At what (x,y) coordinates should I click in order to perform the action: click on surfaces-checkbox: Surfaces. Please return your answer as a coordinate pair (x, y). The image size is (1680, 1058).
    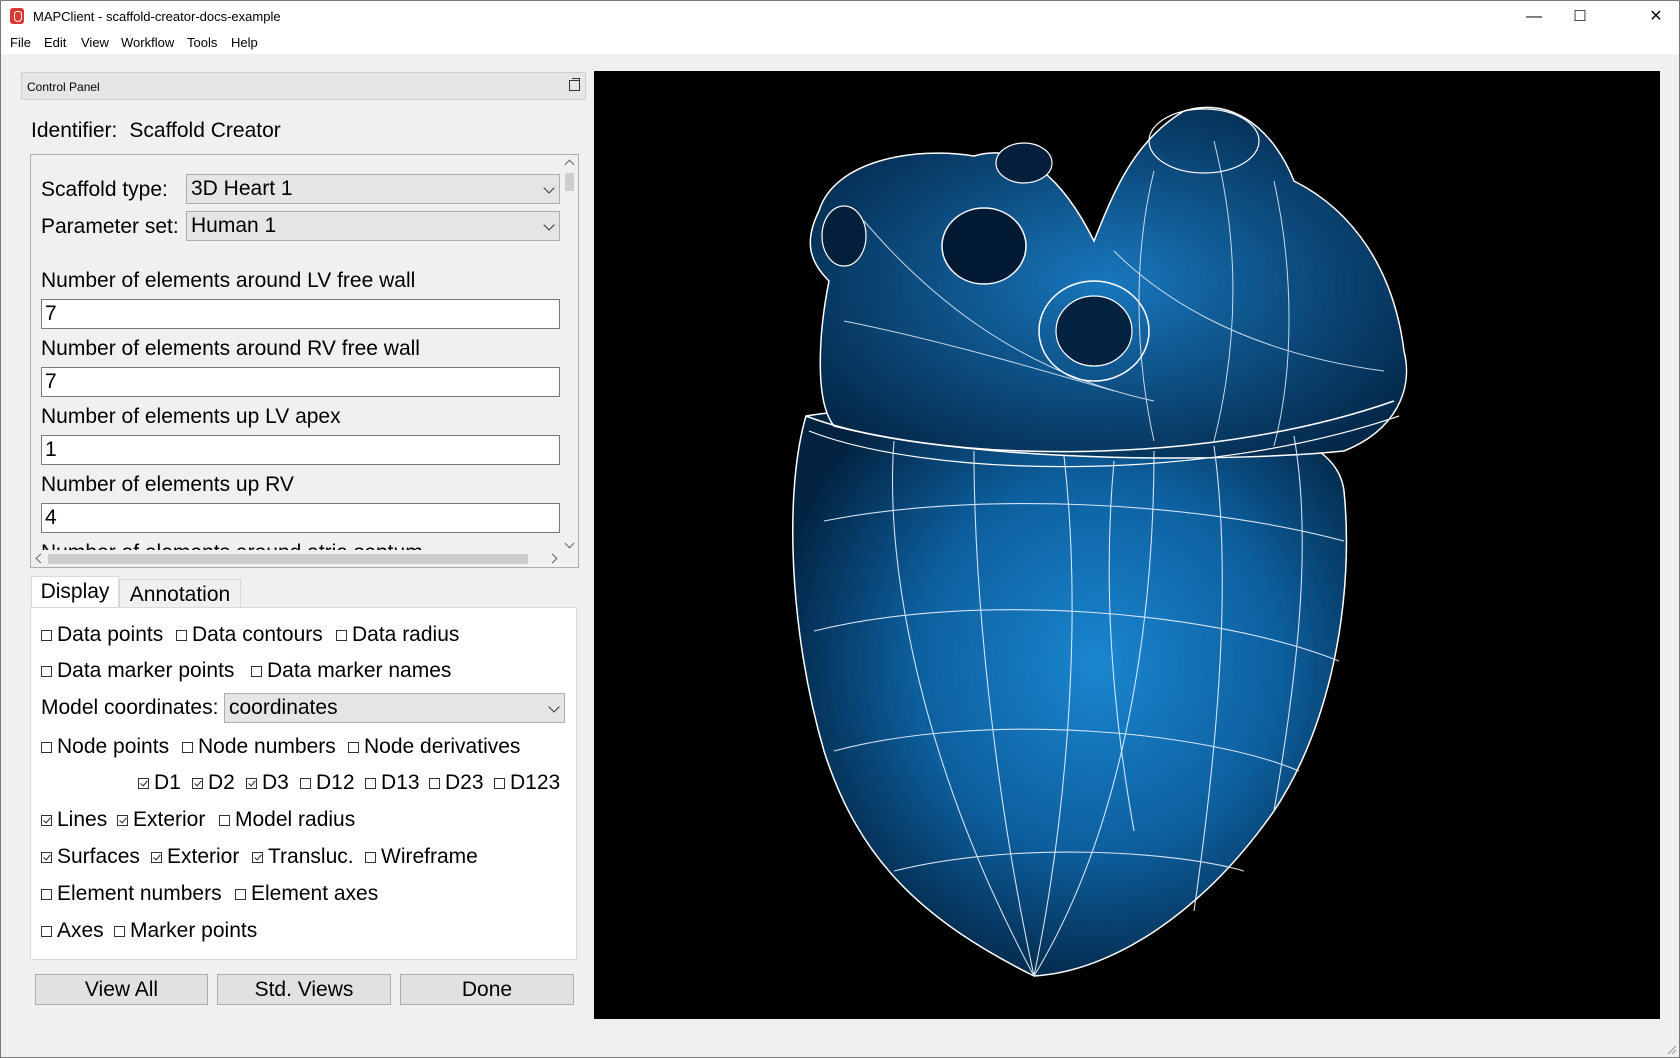
    Looking at the image, I should click on (90, 857).